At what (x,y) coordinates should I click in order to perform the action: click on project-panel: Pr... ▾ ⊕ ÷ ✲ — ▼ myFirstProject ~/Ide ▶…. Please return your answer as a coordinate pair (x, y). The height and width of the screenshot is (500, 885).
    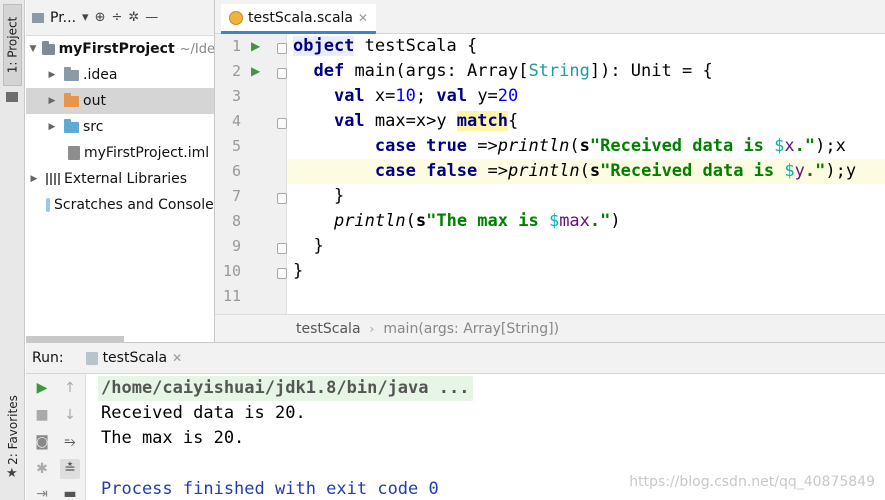
    Looking at the image, I should click on (120, 171).